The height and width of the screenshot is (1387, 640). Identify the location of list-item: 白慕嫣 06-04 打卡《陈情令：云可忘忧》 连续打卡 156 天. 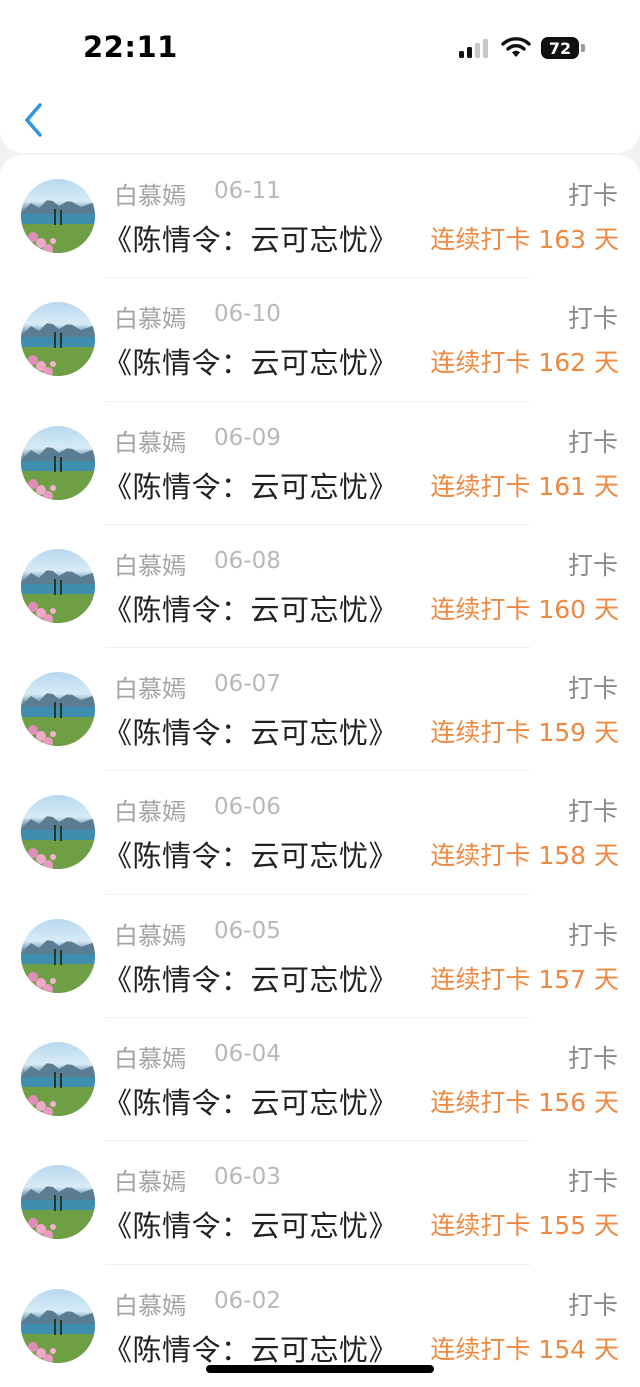
(320, 1080).